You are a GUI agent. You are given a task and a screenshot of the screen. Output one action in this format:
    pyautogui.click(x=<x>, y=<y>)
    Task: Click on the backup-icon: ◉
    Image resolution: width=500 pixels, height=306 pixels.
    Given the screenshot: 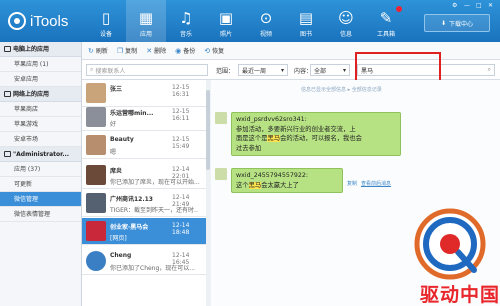 What is the action you would take?
    pyautogui.click(x=178, y=50)
    